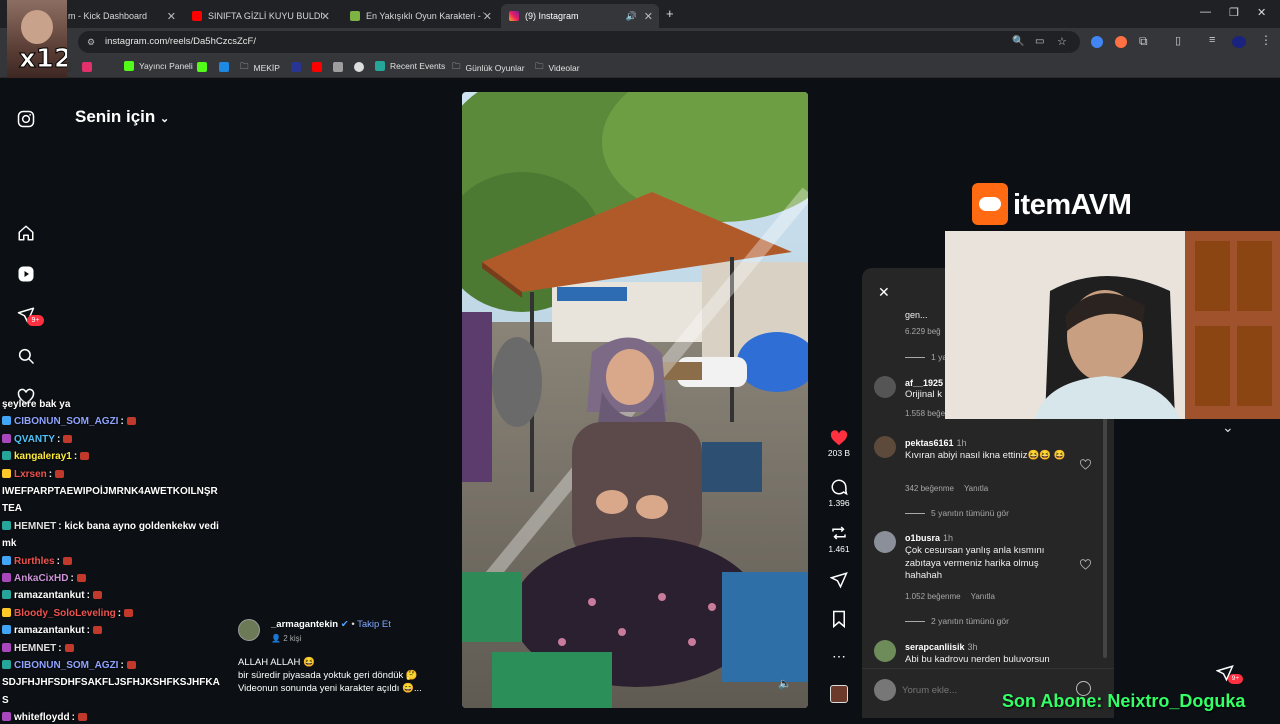  Describe the element at coordinates (924, 383) in the screenshot. I see `comment-username: af__1925` at that location.